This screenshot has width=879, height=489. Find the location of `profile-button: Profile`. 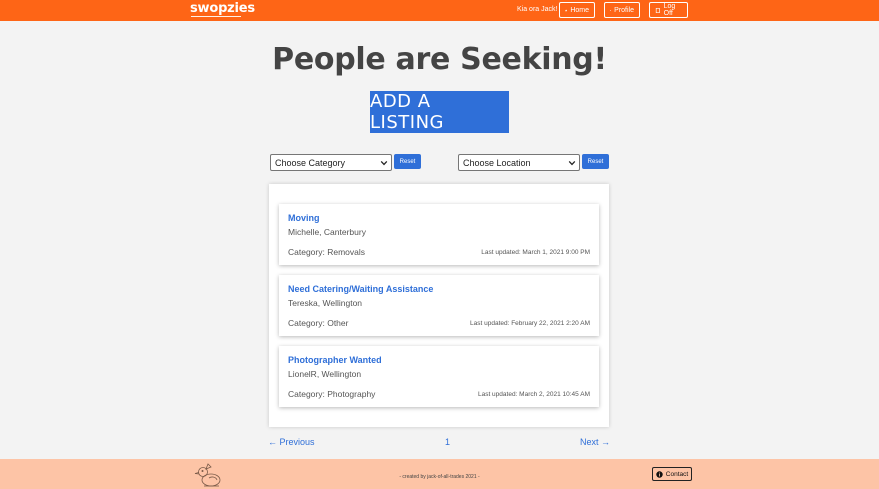

profile-button: Profile is located at coordinates (622, 10).